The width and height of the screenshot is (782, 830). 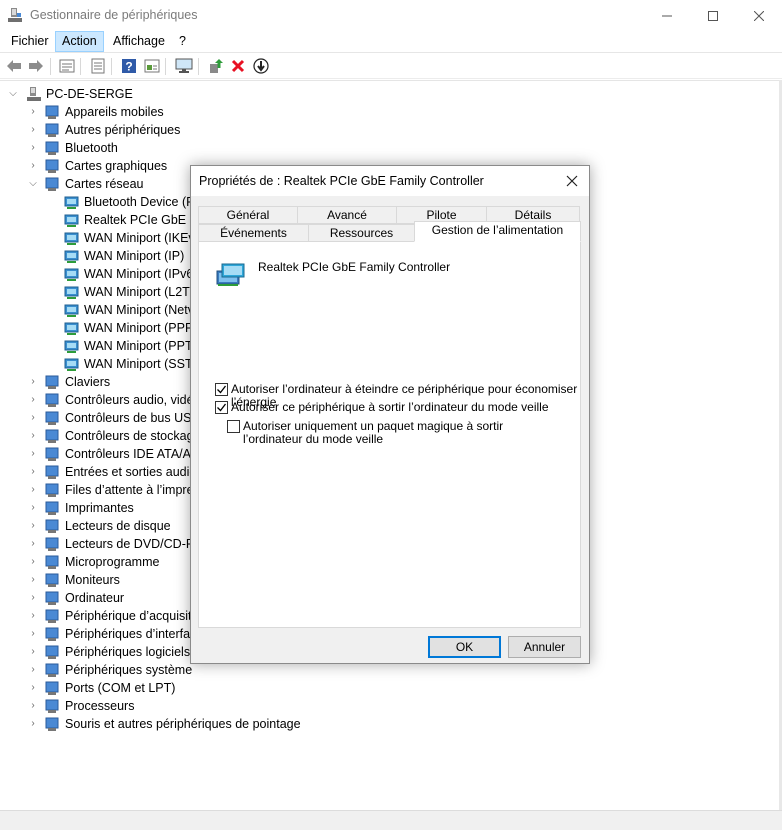 I want to click on close-window-button, so click(x=759, y=15).